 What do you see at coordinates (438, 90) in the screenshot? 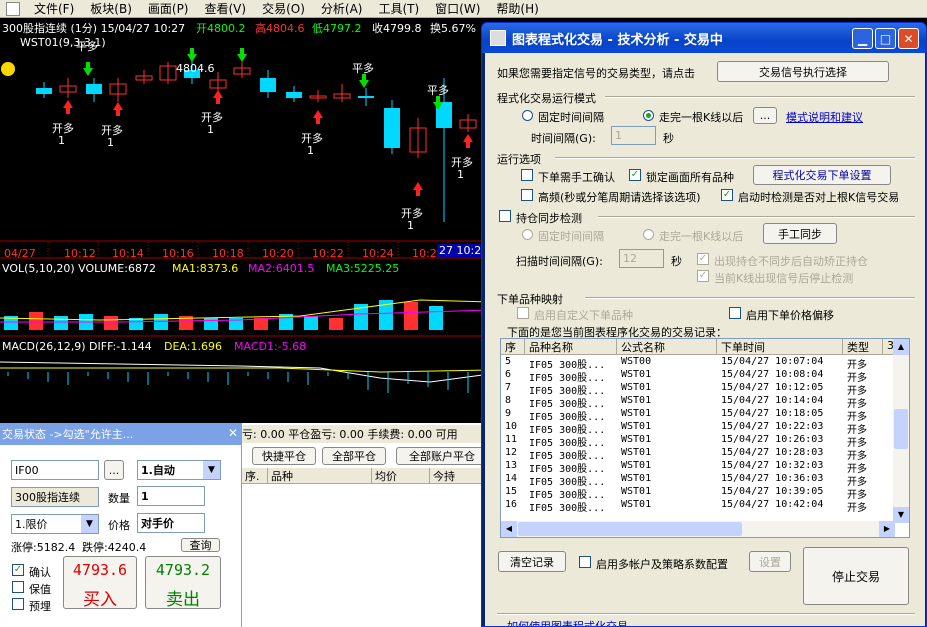
I see `signal-label: 平多` at bounding box center [438, 90].